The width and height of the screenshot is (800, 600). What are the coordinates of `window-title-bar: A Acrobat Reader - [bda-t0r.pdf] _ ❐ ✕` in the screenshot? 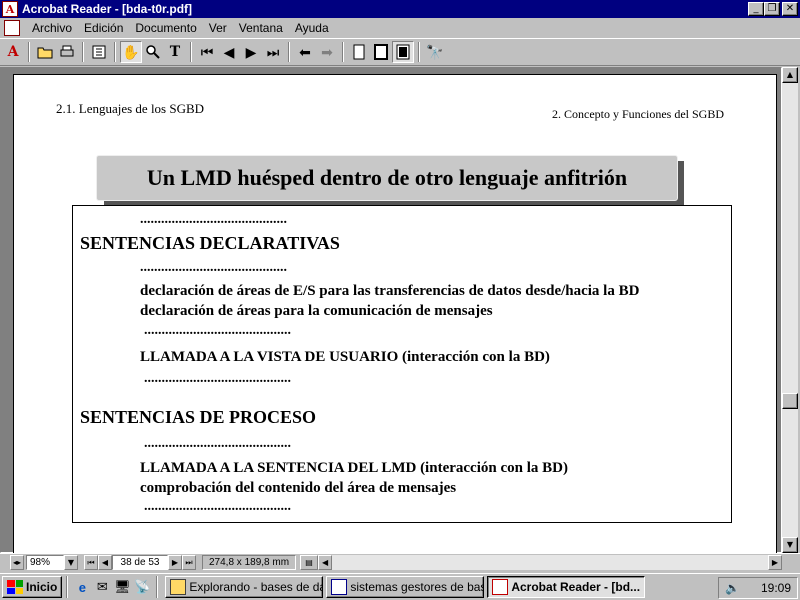 It's located at (400, 9).